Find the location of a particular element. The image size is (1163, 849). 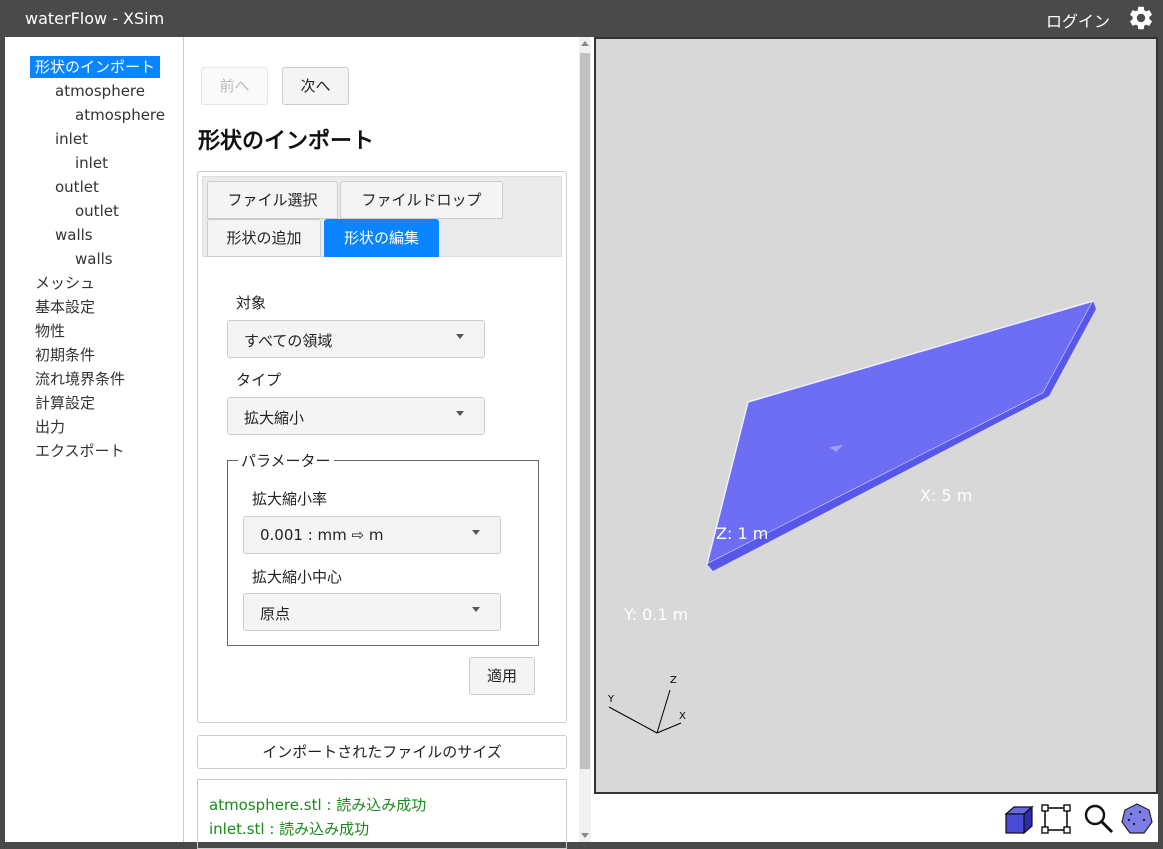

target-select-value: すべての領域 is located at coordinates (288, 341).